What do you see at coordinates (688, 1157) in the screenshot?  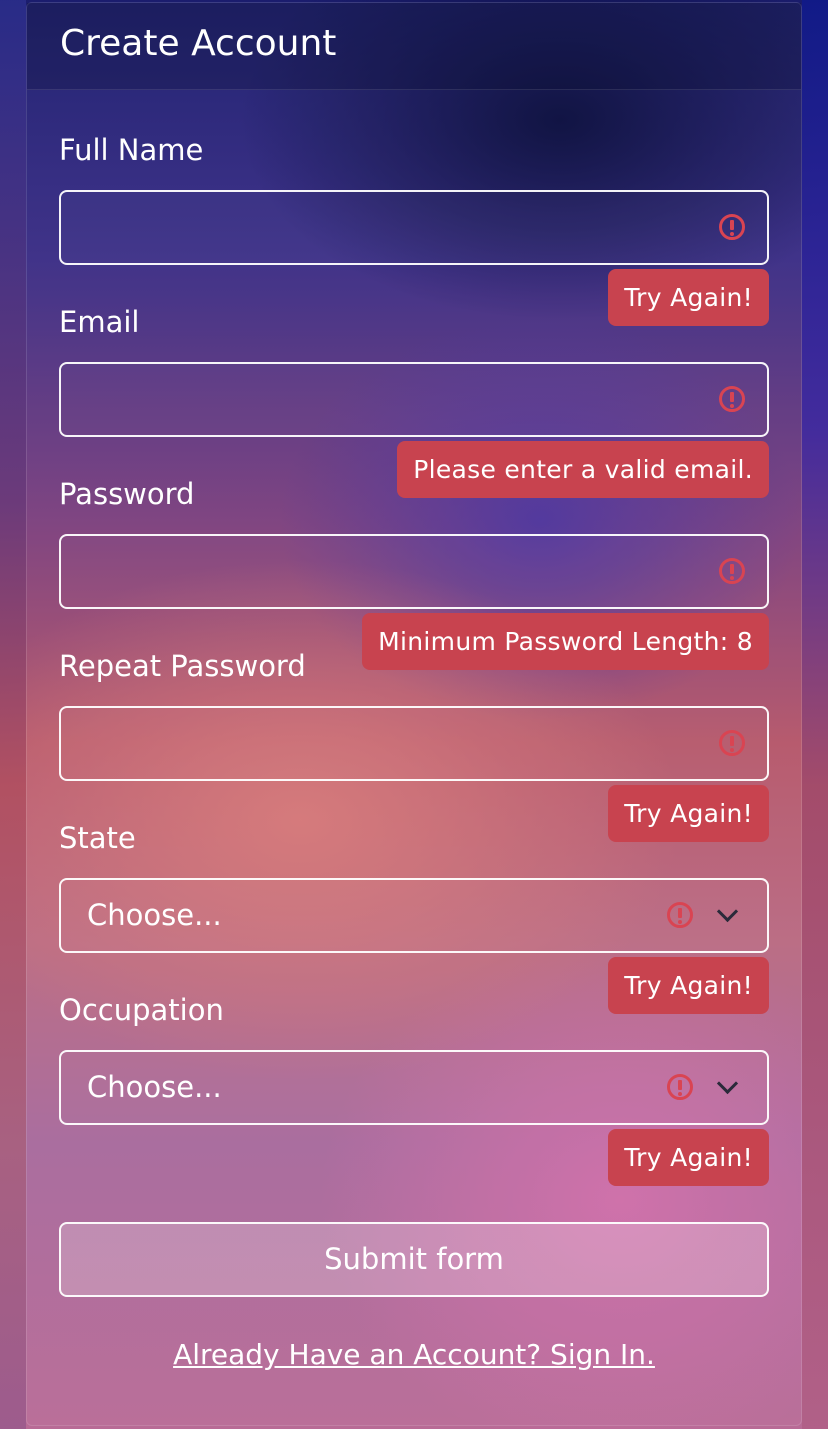 I see `occupation-error-tooltip: Try Again!` at bounding box center [688, 1157].